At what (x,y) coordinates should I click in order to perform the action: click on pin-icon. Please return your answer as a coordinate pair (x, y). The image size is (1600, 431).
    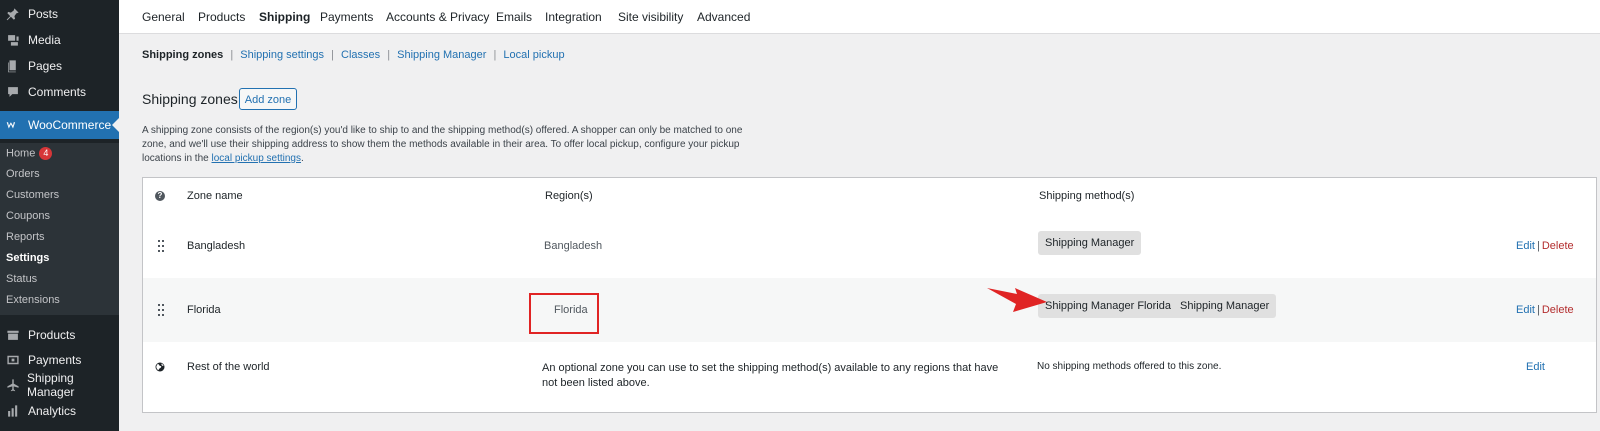
    Looking at the image, I should click on (13, 14).